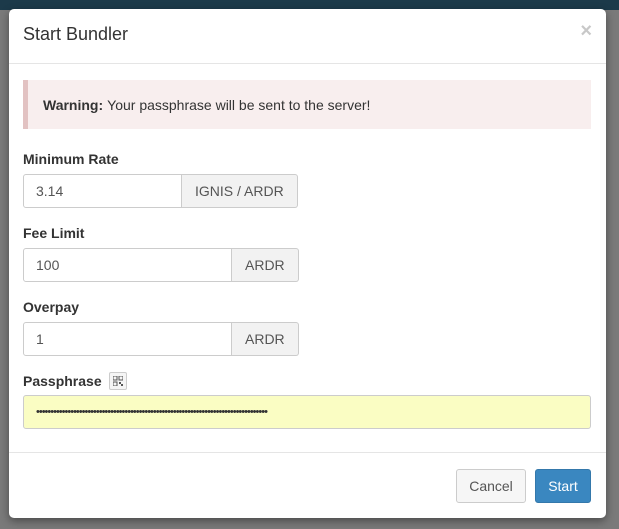 Image resolution: width=619 pixels, height=529 pixels. What do you see at coordinates (240, 191) in the screenshot?
I see `minimum-rate-unit: IGNIS / ARDR` at bounding box center [240, 191].